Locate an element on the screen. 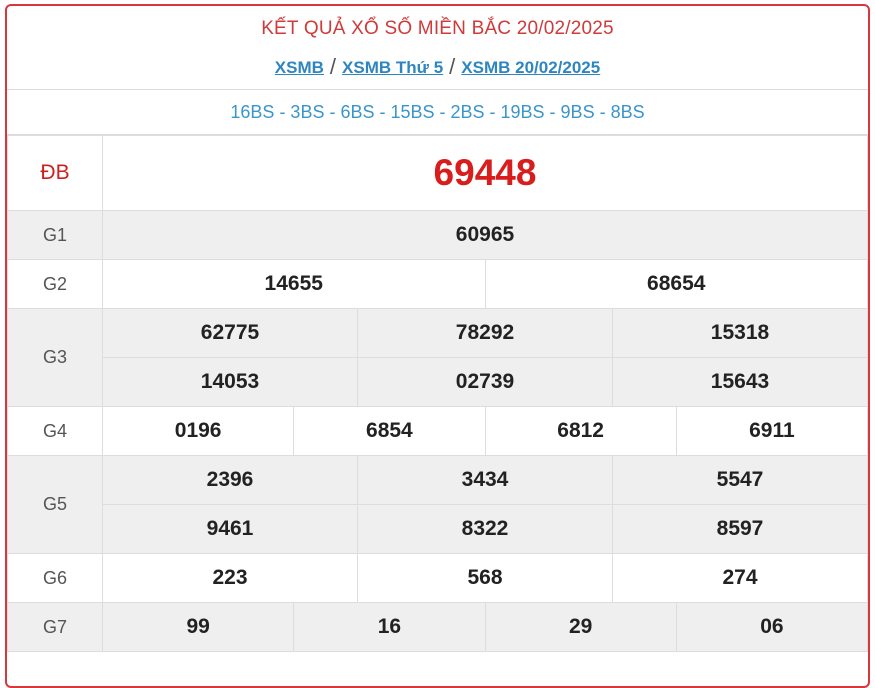 Image resolution: width=875 pixels, height=688 pixels. prize-number: 15643 is located at coordinates (740, 382).